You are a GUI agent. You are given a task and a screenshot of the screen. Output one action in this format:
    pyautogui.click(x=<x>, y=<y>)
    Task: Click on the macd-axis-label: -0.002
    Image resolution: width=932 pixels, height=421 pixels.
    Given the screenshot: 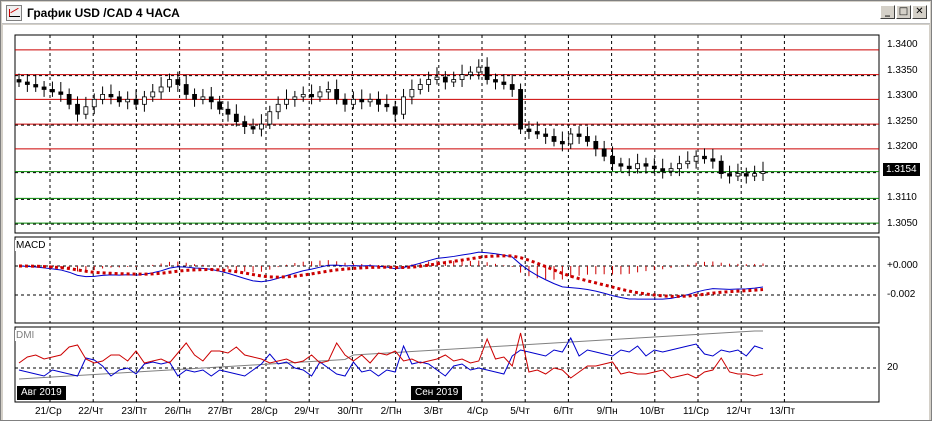 What is the action you would take?
    pyautogui.click(x=901, y=294)
    